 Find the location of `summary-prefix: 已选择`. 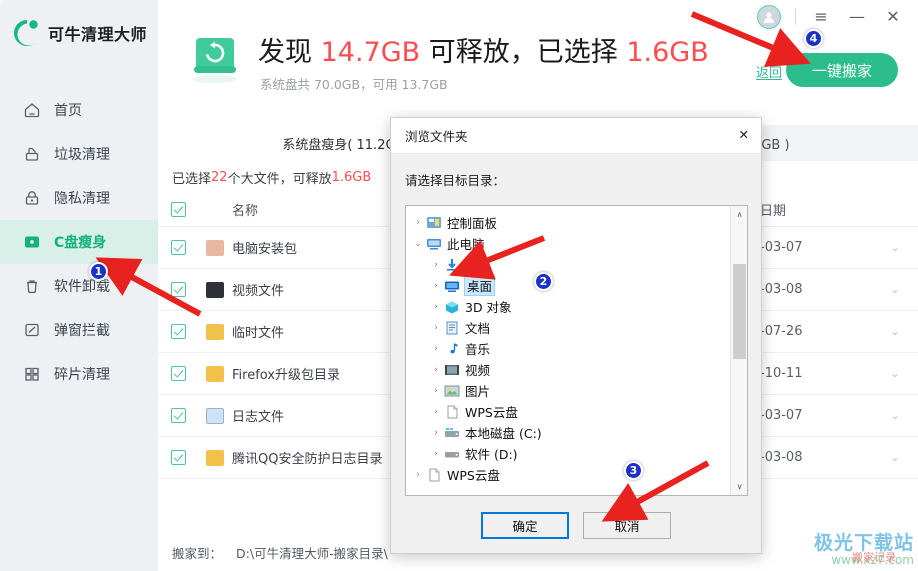

summary-prefix: 已选择 is located at coordinates (192, 179).